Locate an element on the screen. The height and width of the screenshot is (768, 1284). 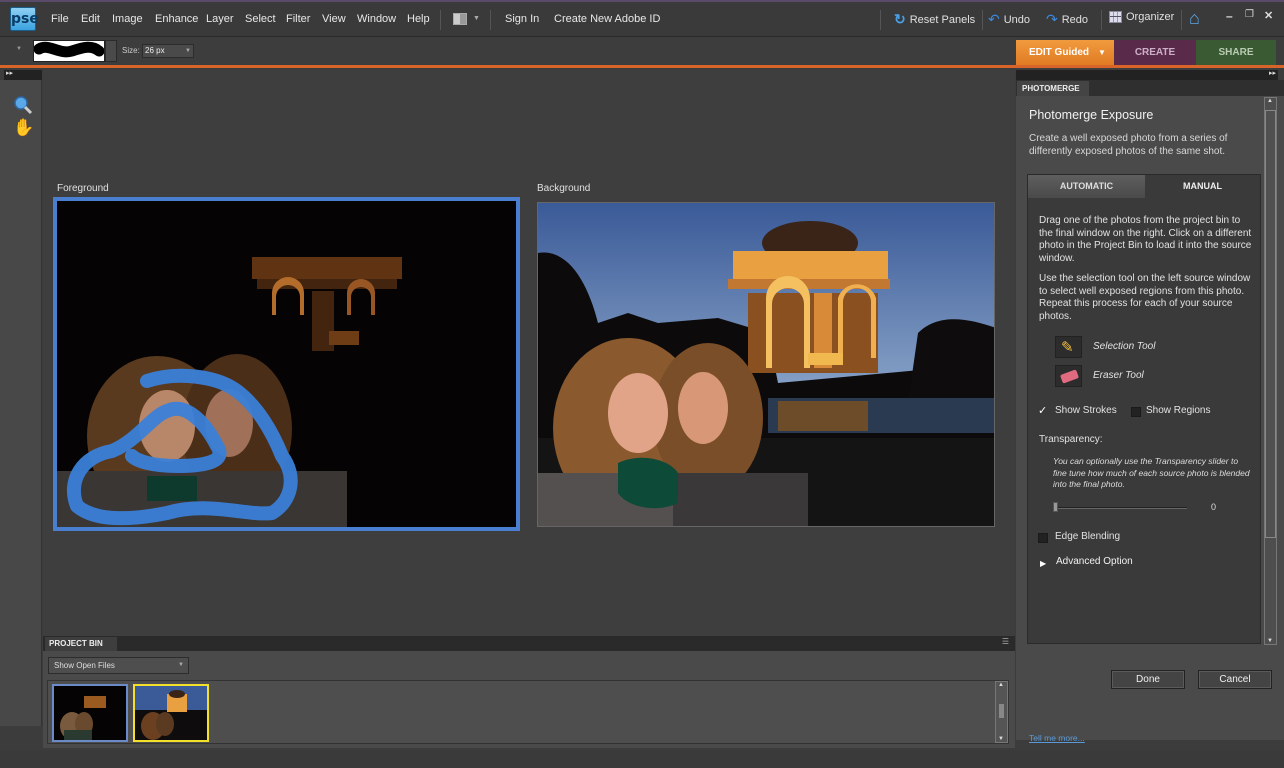
undo-icon: ↶ is located at coordinates (994, 19).